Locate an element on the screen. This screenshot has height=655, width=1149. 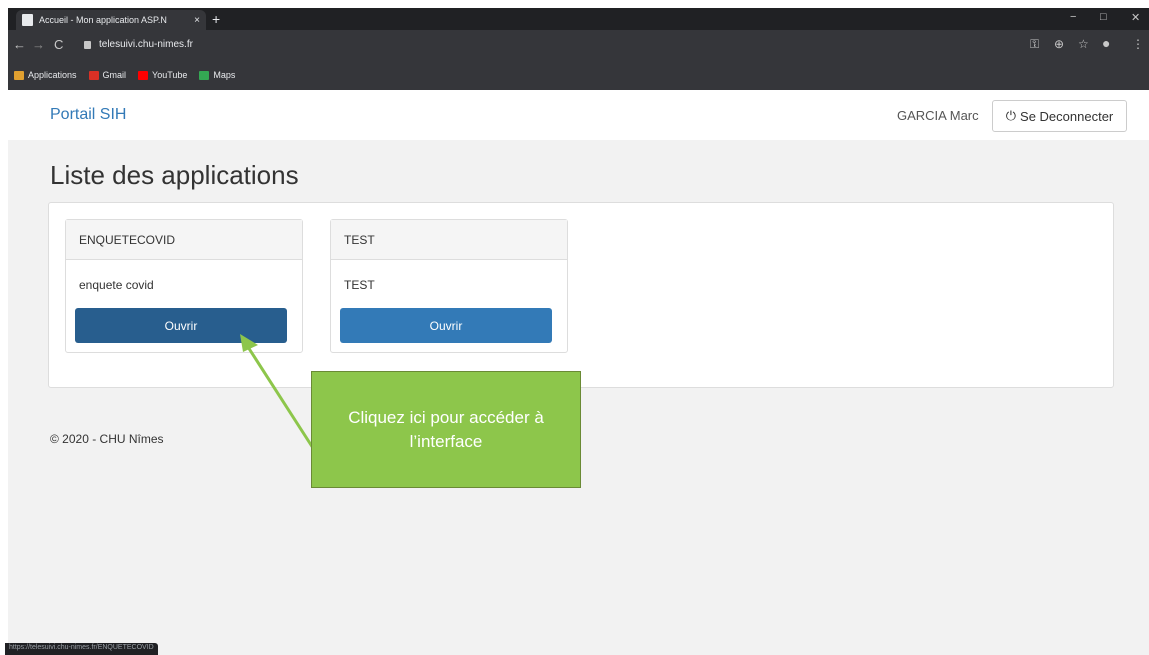
browser-toolbar: ← → C telesuivi.chu-nimes.fr ⚿ ⊕ ☆ ● ⋮ is located at coordinates (578, 45).